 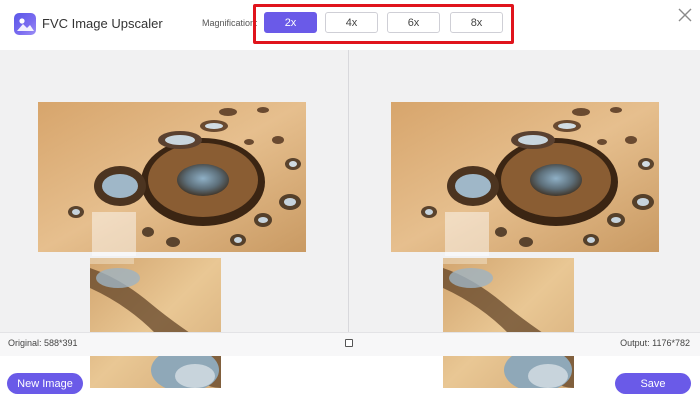 I want to click on magnification-8x-button: 8x, so click(x=476, y=22).